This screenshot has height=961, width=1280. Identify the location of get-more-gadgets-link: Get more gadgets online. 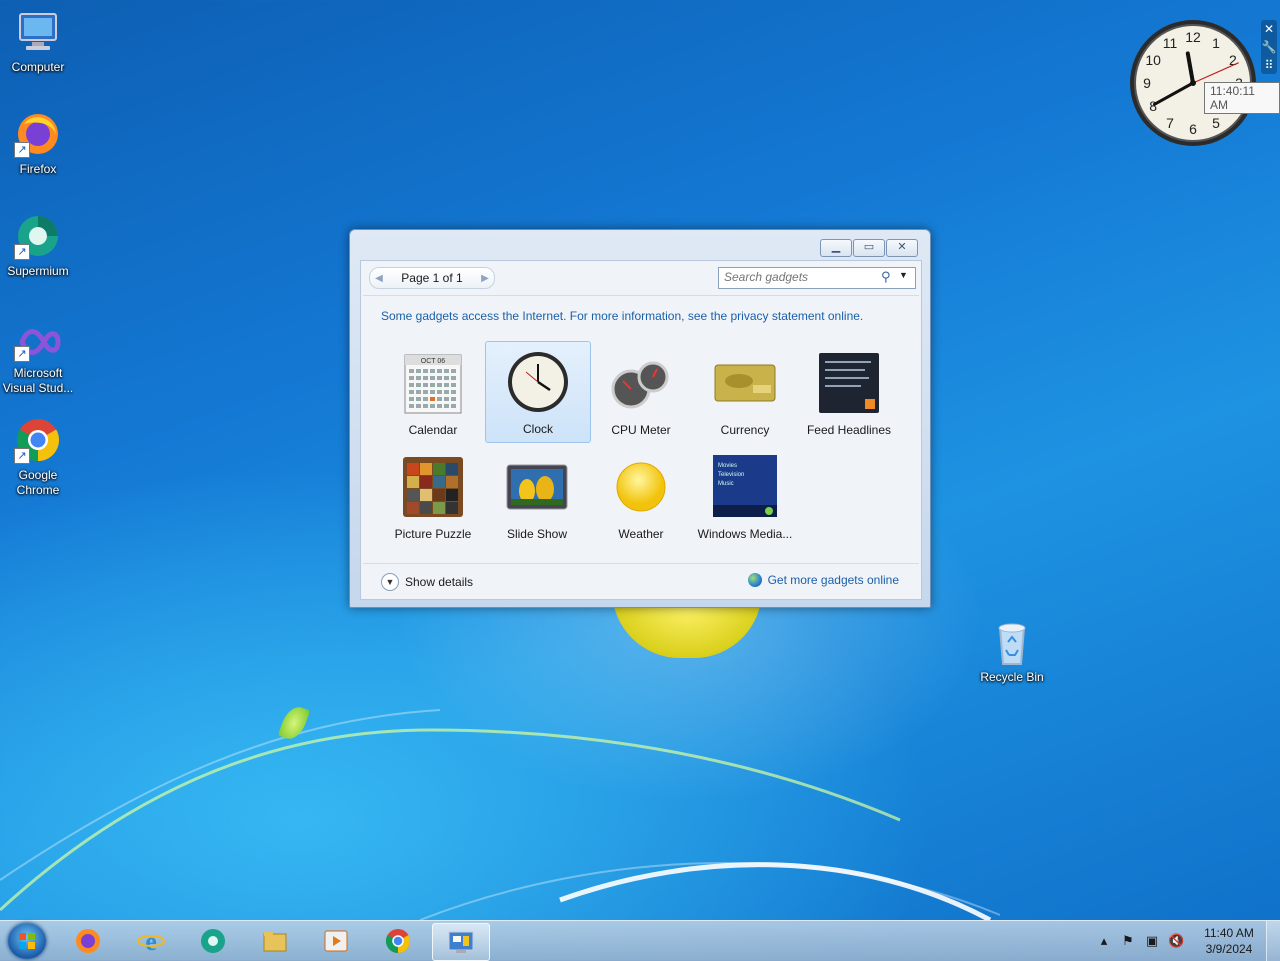
(823, 580).